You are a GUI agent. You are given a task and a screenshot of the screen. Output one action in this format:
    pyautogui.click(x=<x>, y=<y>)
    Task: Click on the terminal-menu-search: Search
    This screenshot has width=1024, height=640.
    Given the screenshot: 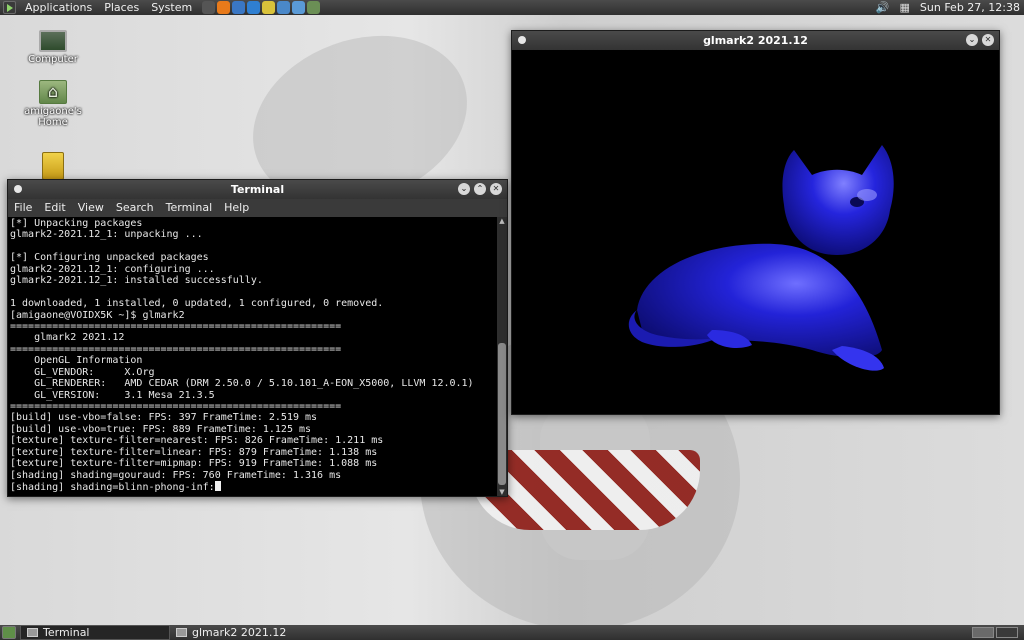 What is the action you would take?
    pyautogui.click(x=135, y=208)
    